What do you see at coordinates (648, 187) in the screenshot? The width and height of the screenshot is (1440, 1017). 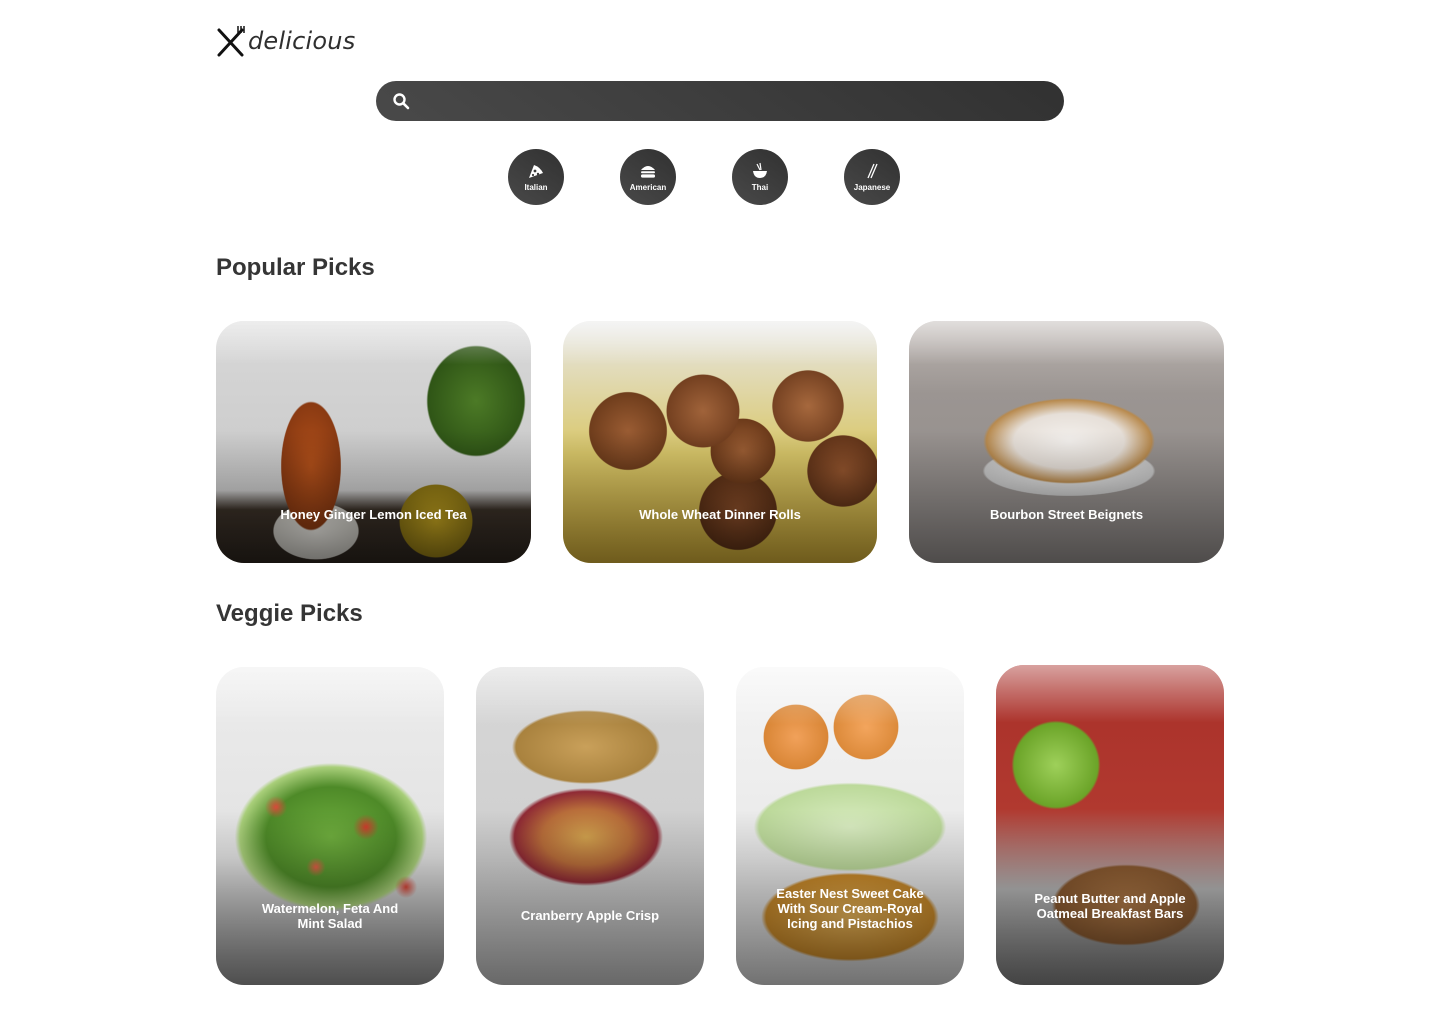 I see `category-label: American` at bounding box center [648, 187].